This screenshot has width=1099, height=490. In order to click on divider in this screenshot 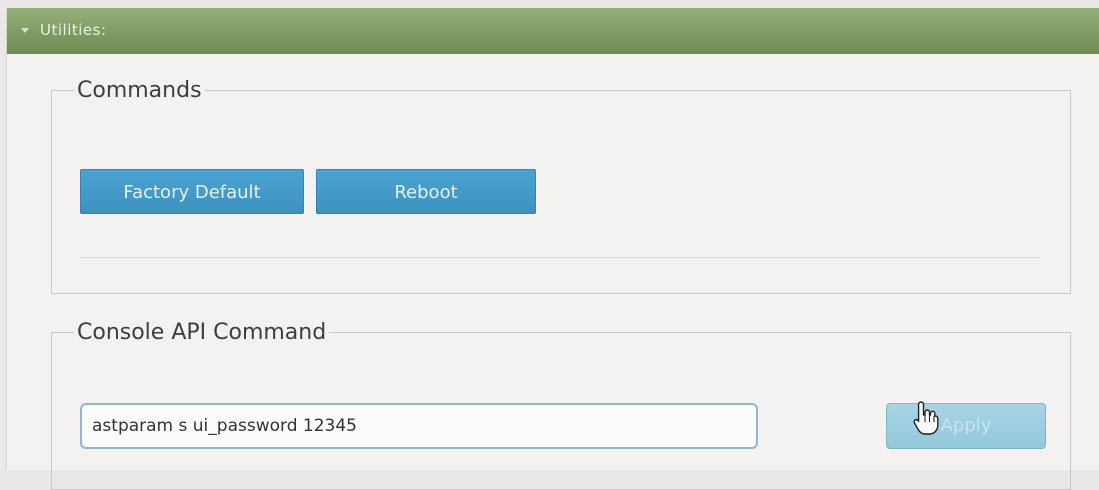, I will do `click(560, 257)`.